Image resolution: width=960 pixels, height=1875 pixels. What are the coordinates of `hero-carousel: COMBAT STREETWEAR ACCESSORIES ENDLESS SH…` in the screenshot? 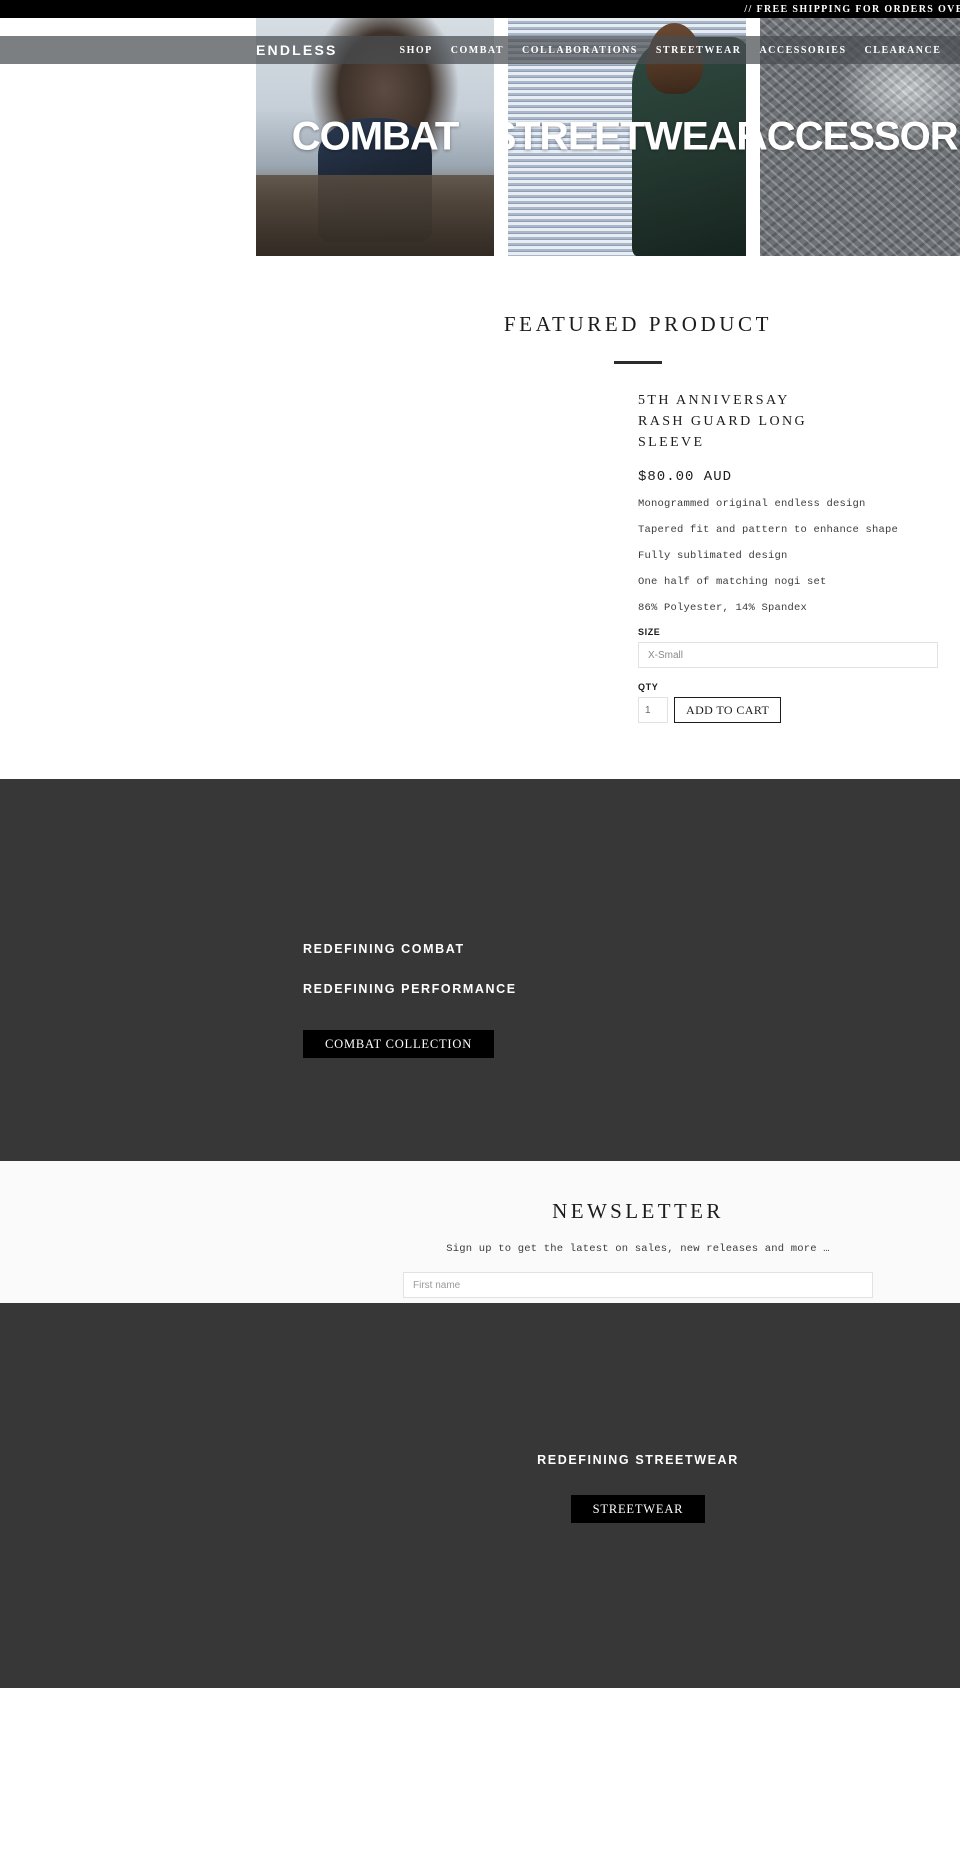 It's located at (480, 137).